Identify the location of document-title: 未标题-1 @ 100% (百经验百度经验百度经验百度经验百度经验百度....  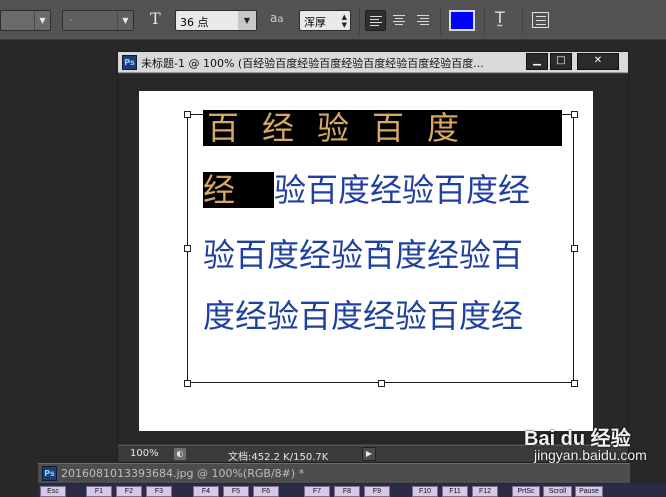
(312, 63).